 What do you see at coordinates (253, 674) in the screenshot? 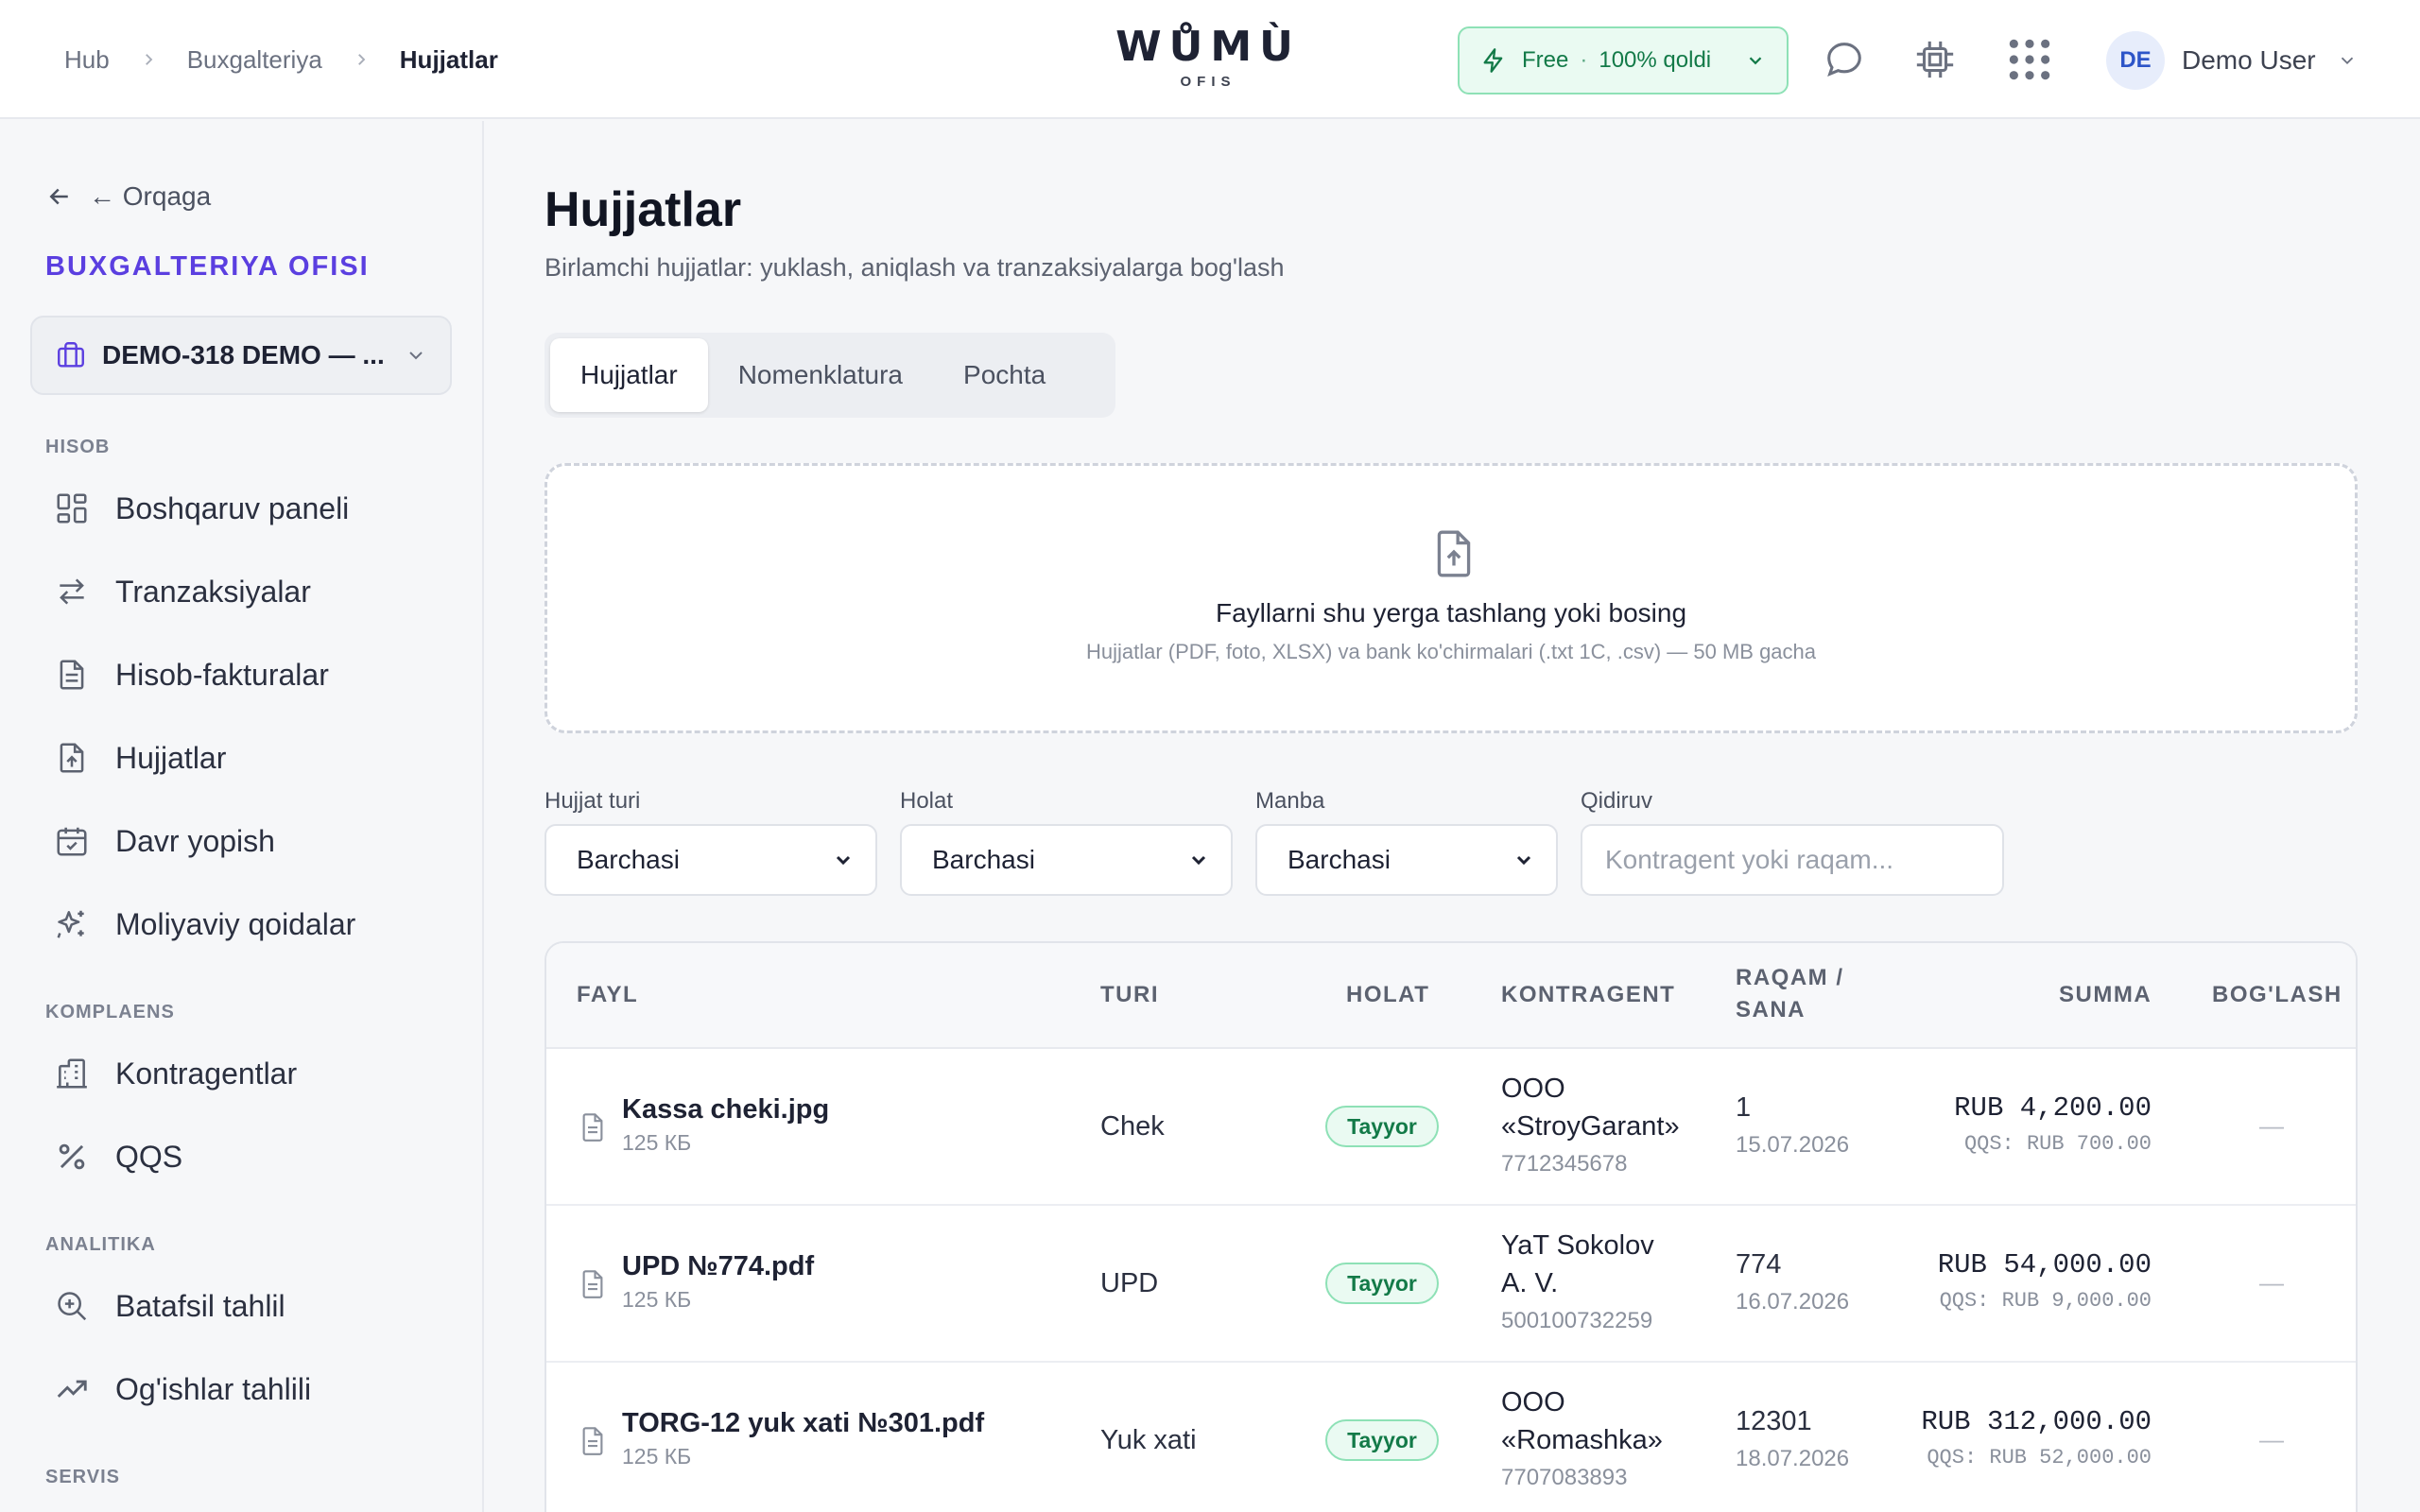
I see `sidebar-item-invoices: Hisob-fakturalar` at bounding box center [253, 674].